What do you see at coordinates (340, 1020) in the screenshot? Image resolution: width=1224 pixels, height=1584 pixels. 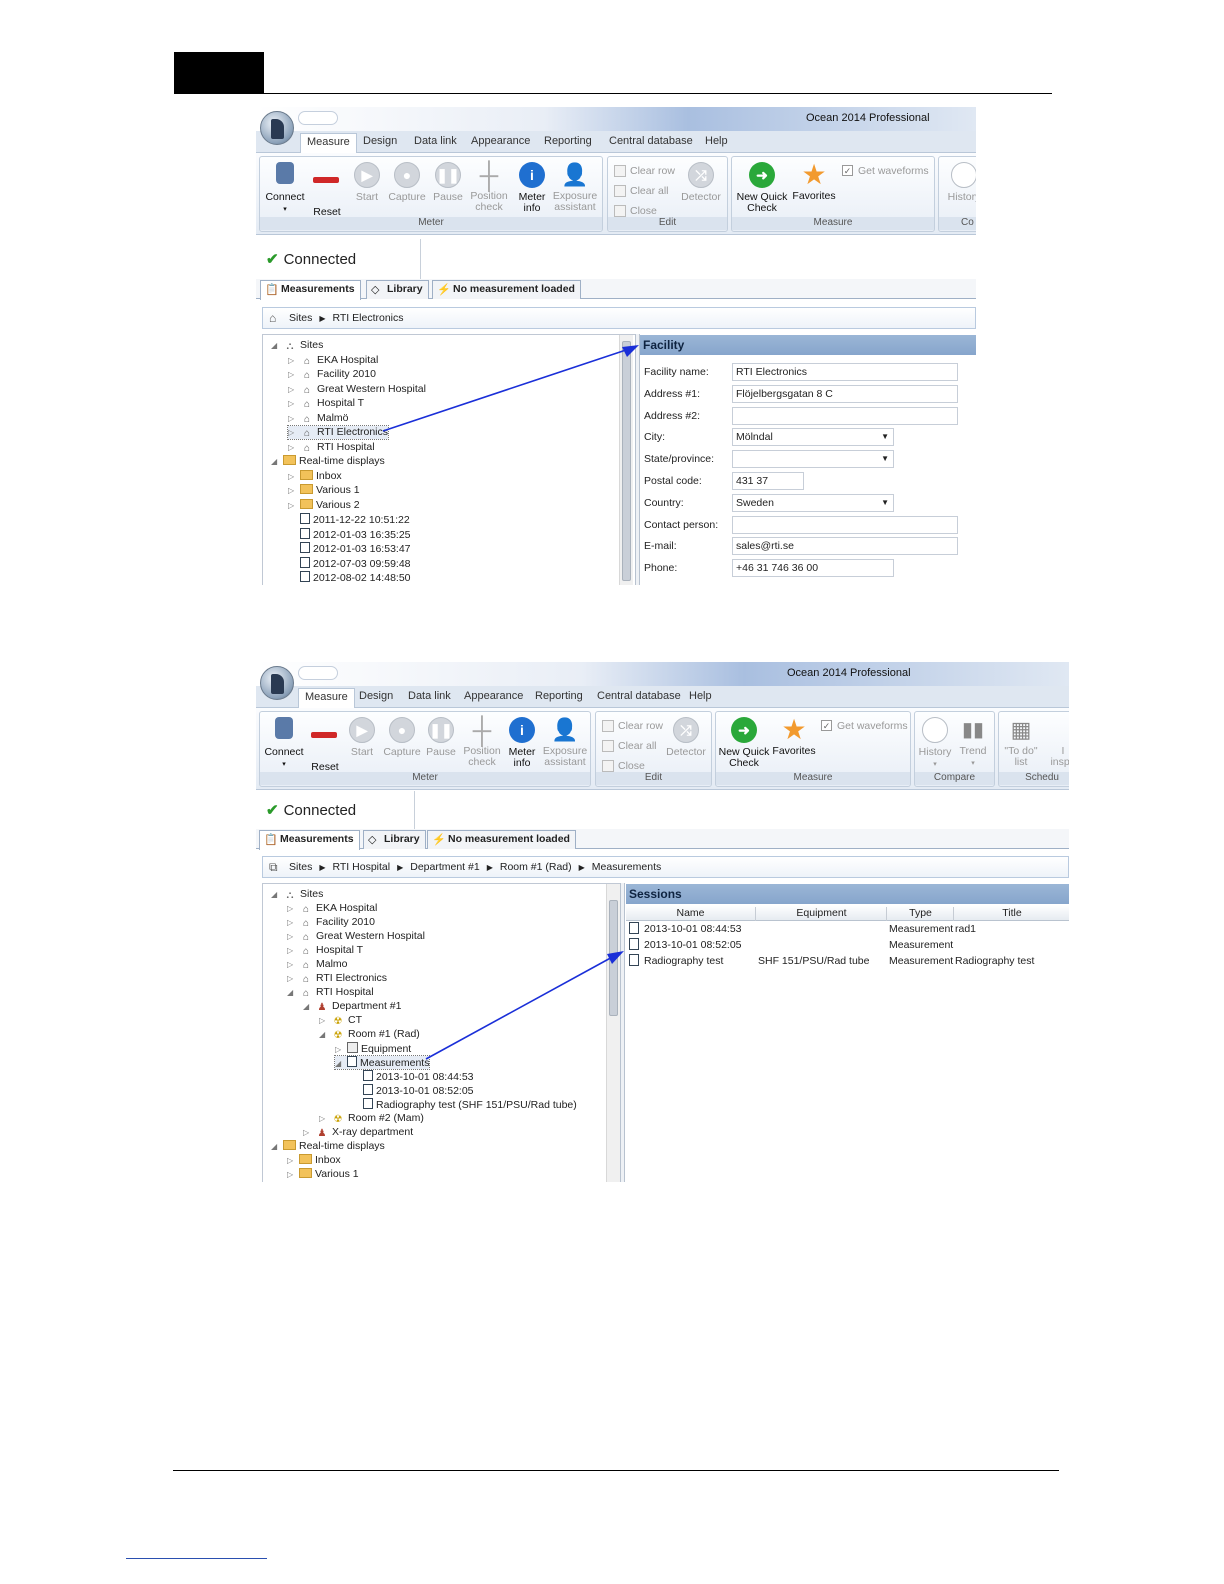 I see `tree-item: ▷ ☢ CT` at bounding box center [340, 1020].